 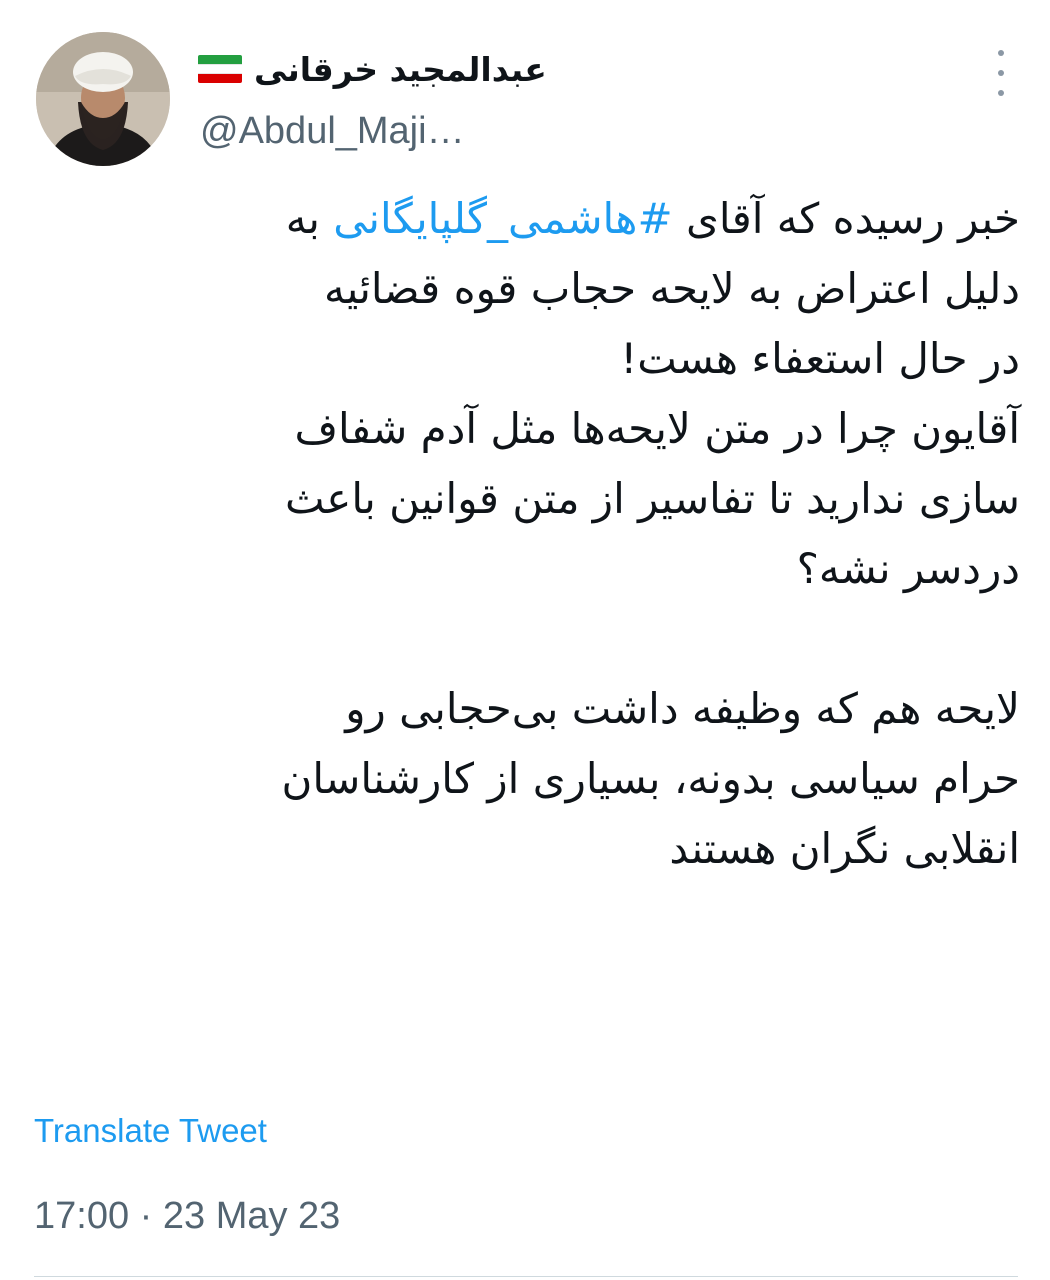 What do you see at coordinates (657, 428) in the screenshot?
I see `tweet-line: آقایون چرا در متن لایحه‌ها مثل آدم شفاف` at bounding box center [657, 428].